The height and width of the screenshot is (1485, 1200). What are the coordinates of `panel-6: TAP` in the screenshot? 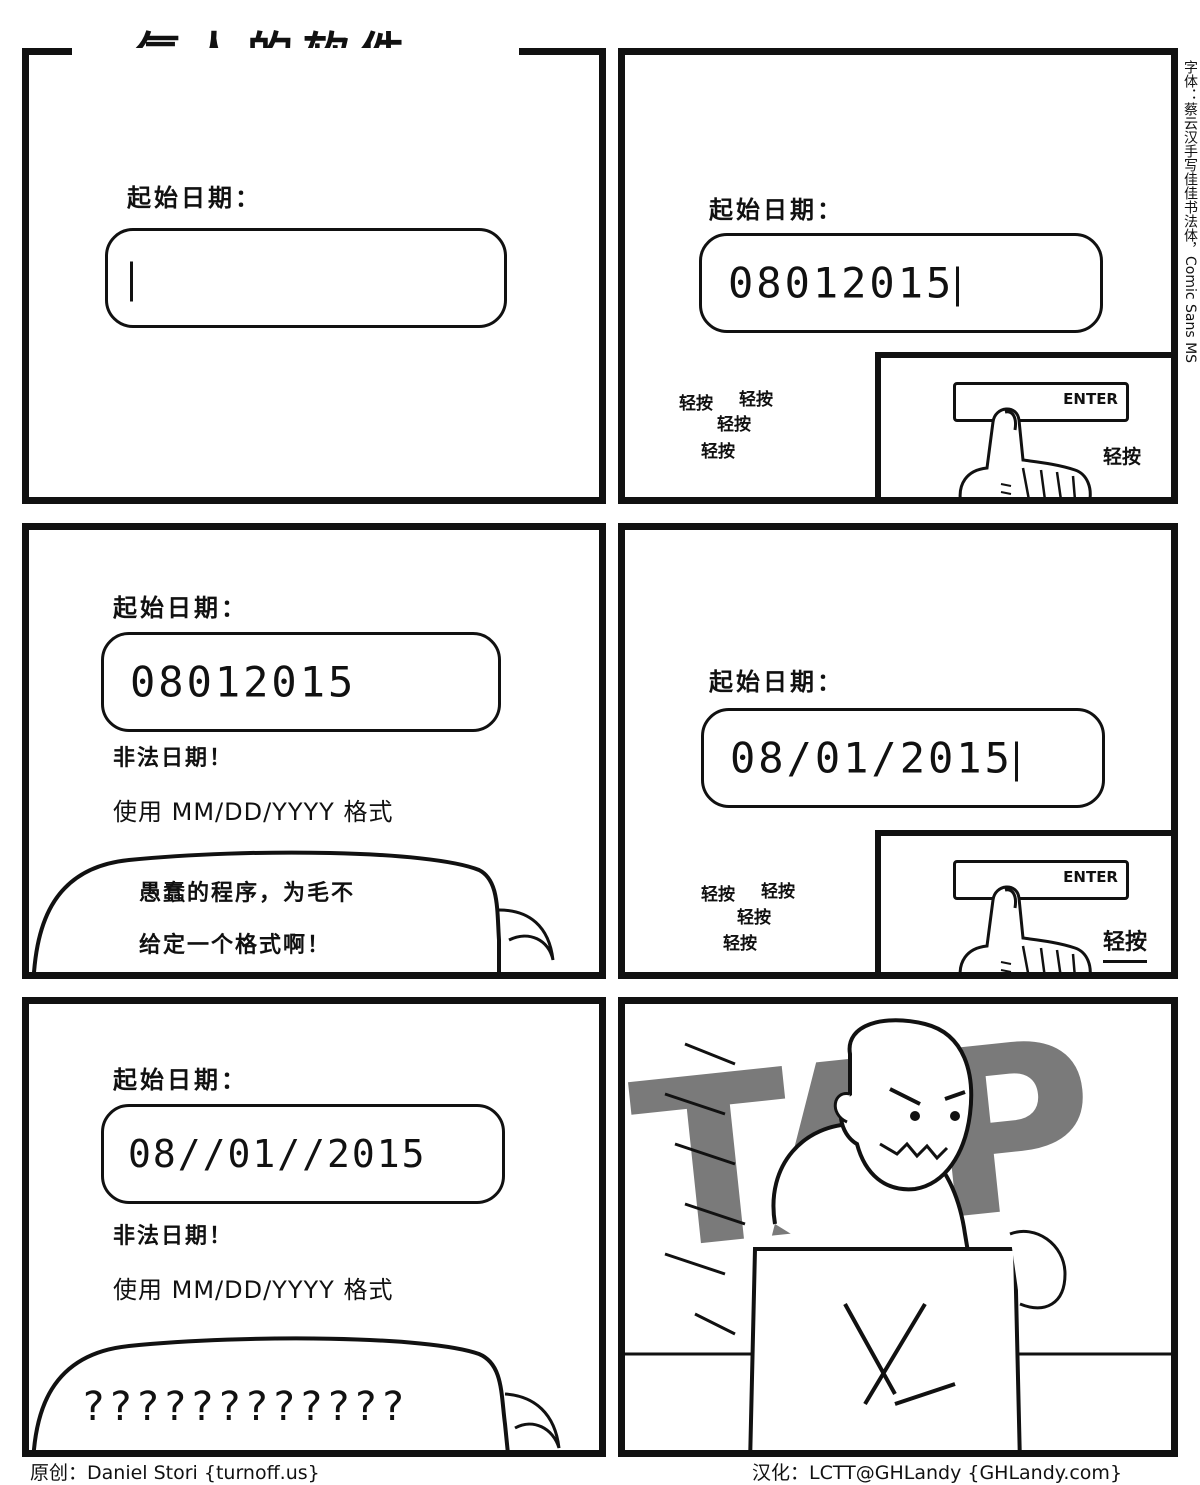 It's located at (898, 1227).